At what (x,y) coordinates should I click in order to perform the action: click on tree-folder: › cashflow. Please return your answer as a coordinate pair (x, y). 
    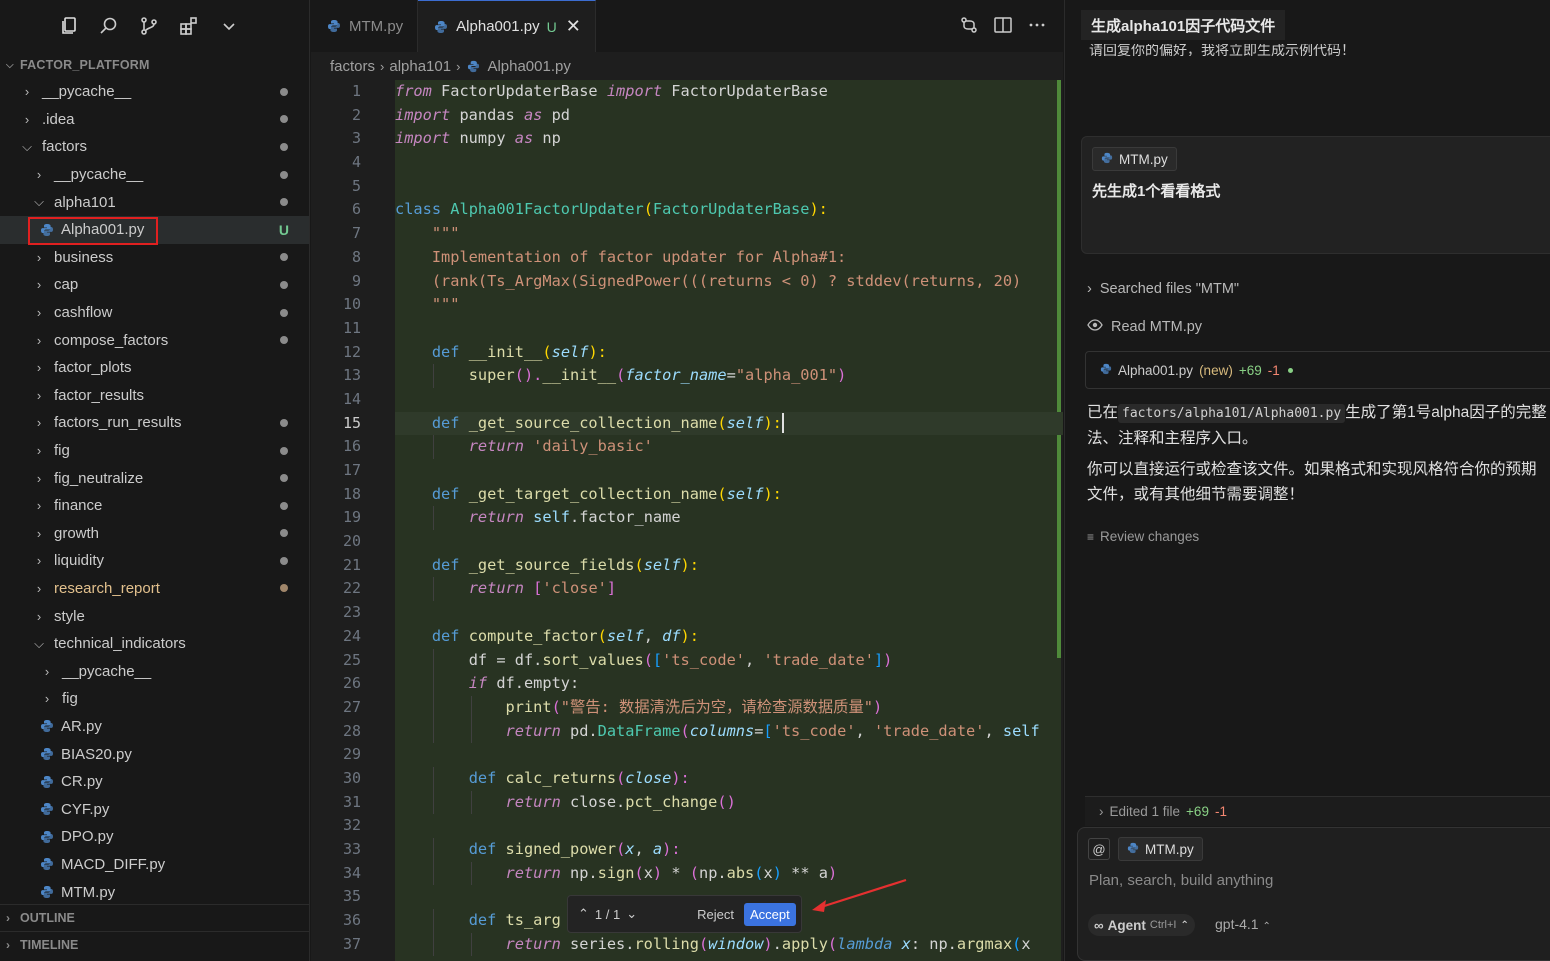
    Looking at the image, I should click on (154, 313).